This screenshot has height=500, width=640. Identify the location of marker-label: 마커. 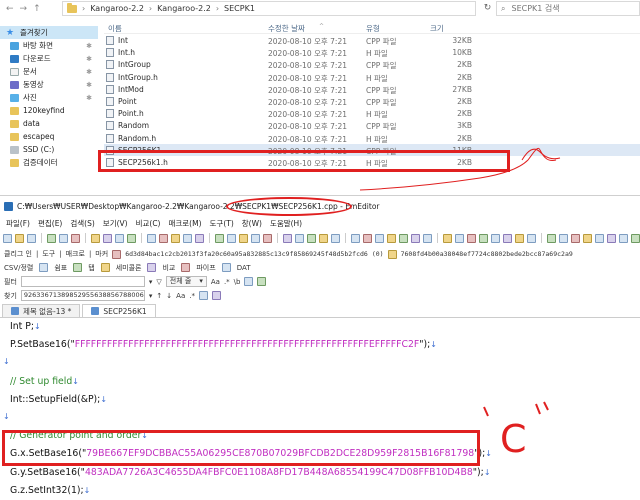
(101, 254).